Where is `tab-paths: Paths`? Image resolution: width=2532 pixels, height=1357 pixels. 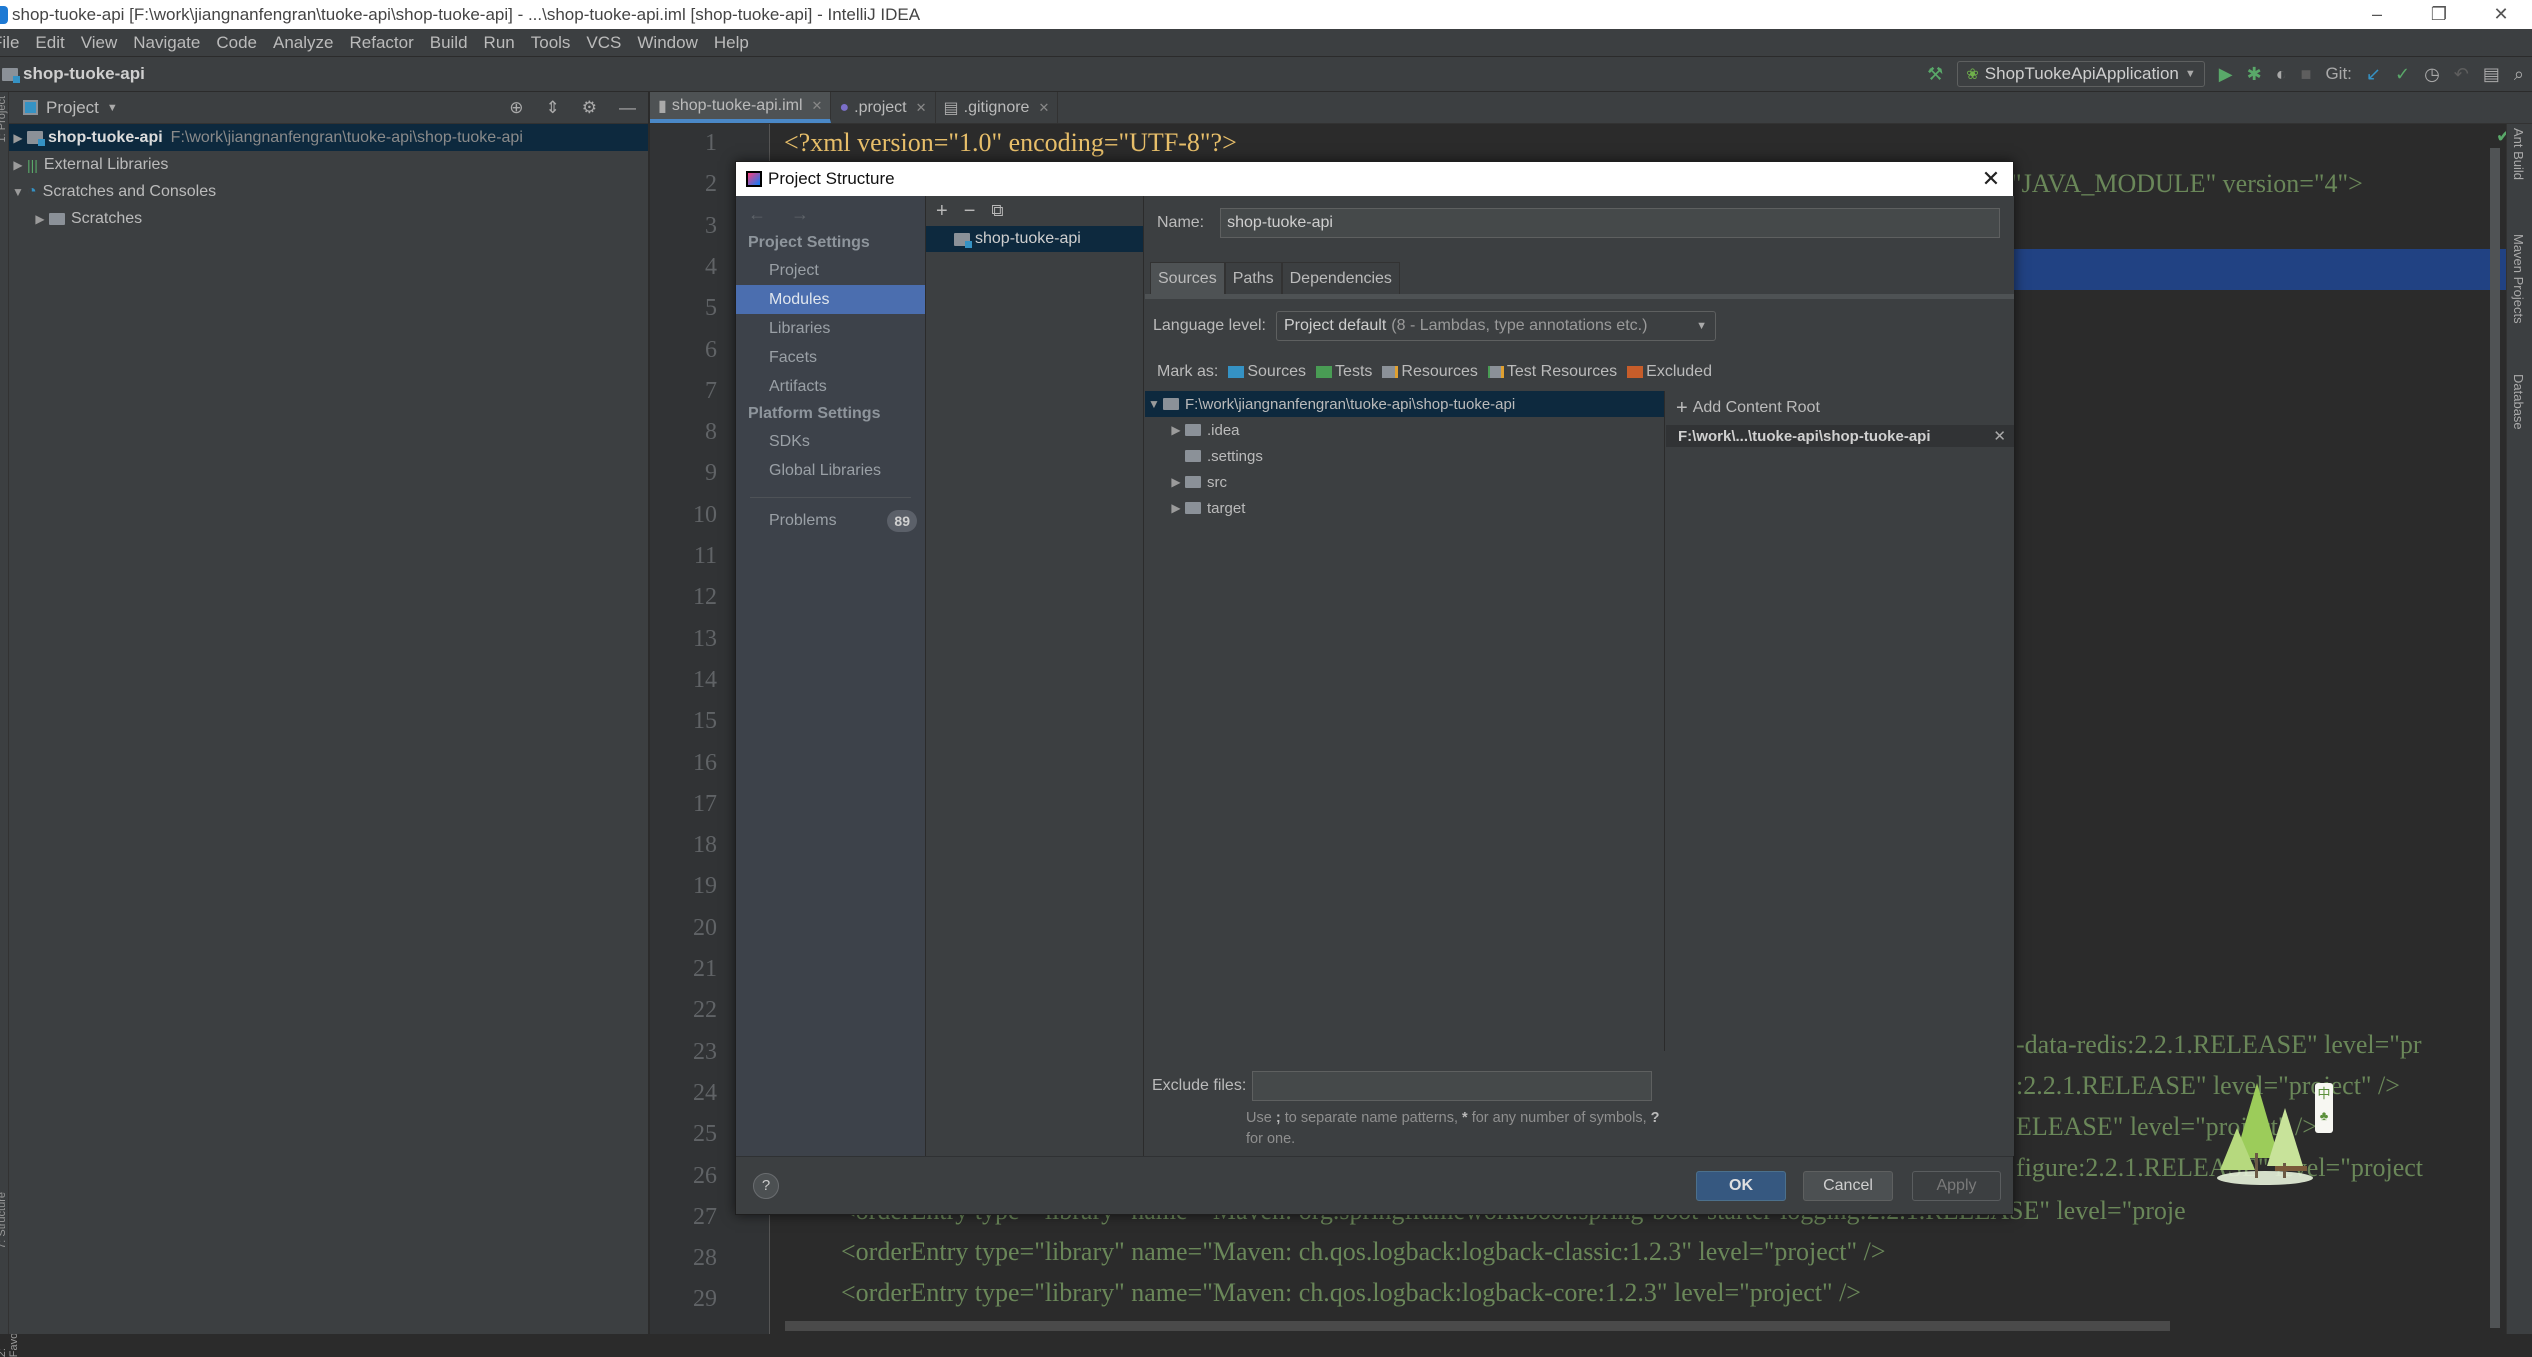
tab-paths: Paths is located at coordinates (1253, 278).